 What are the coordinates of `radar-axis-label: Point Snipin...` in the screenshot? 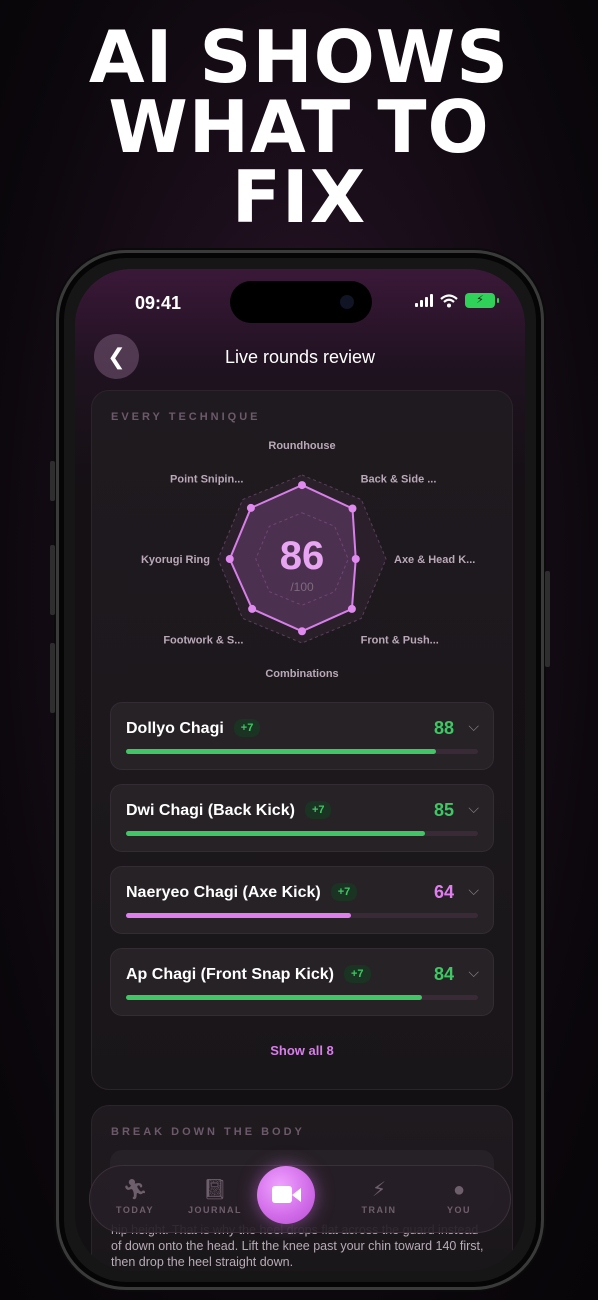 It's located at (206, 479).